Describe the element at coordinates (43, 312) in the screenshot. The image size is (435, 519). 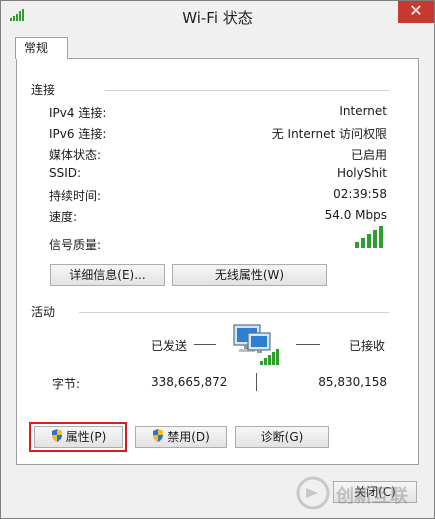
I see `activity-heading: 活动` at that location.